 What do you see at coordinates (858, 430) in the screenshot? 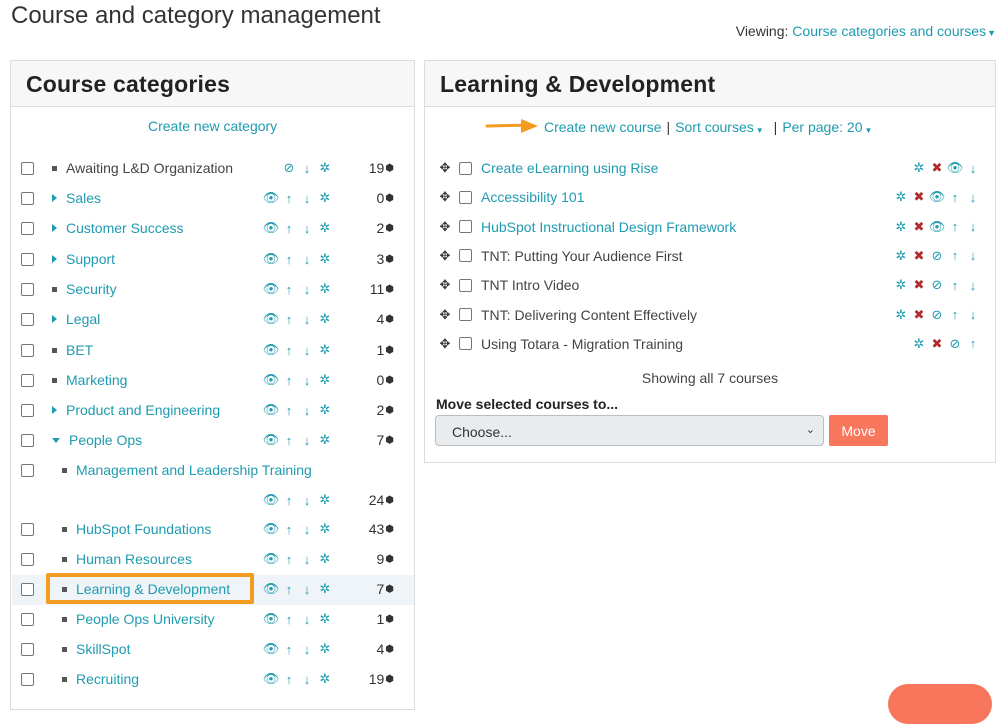
I see `move-button: Move` at bounding box center [858, 430].